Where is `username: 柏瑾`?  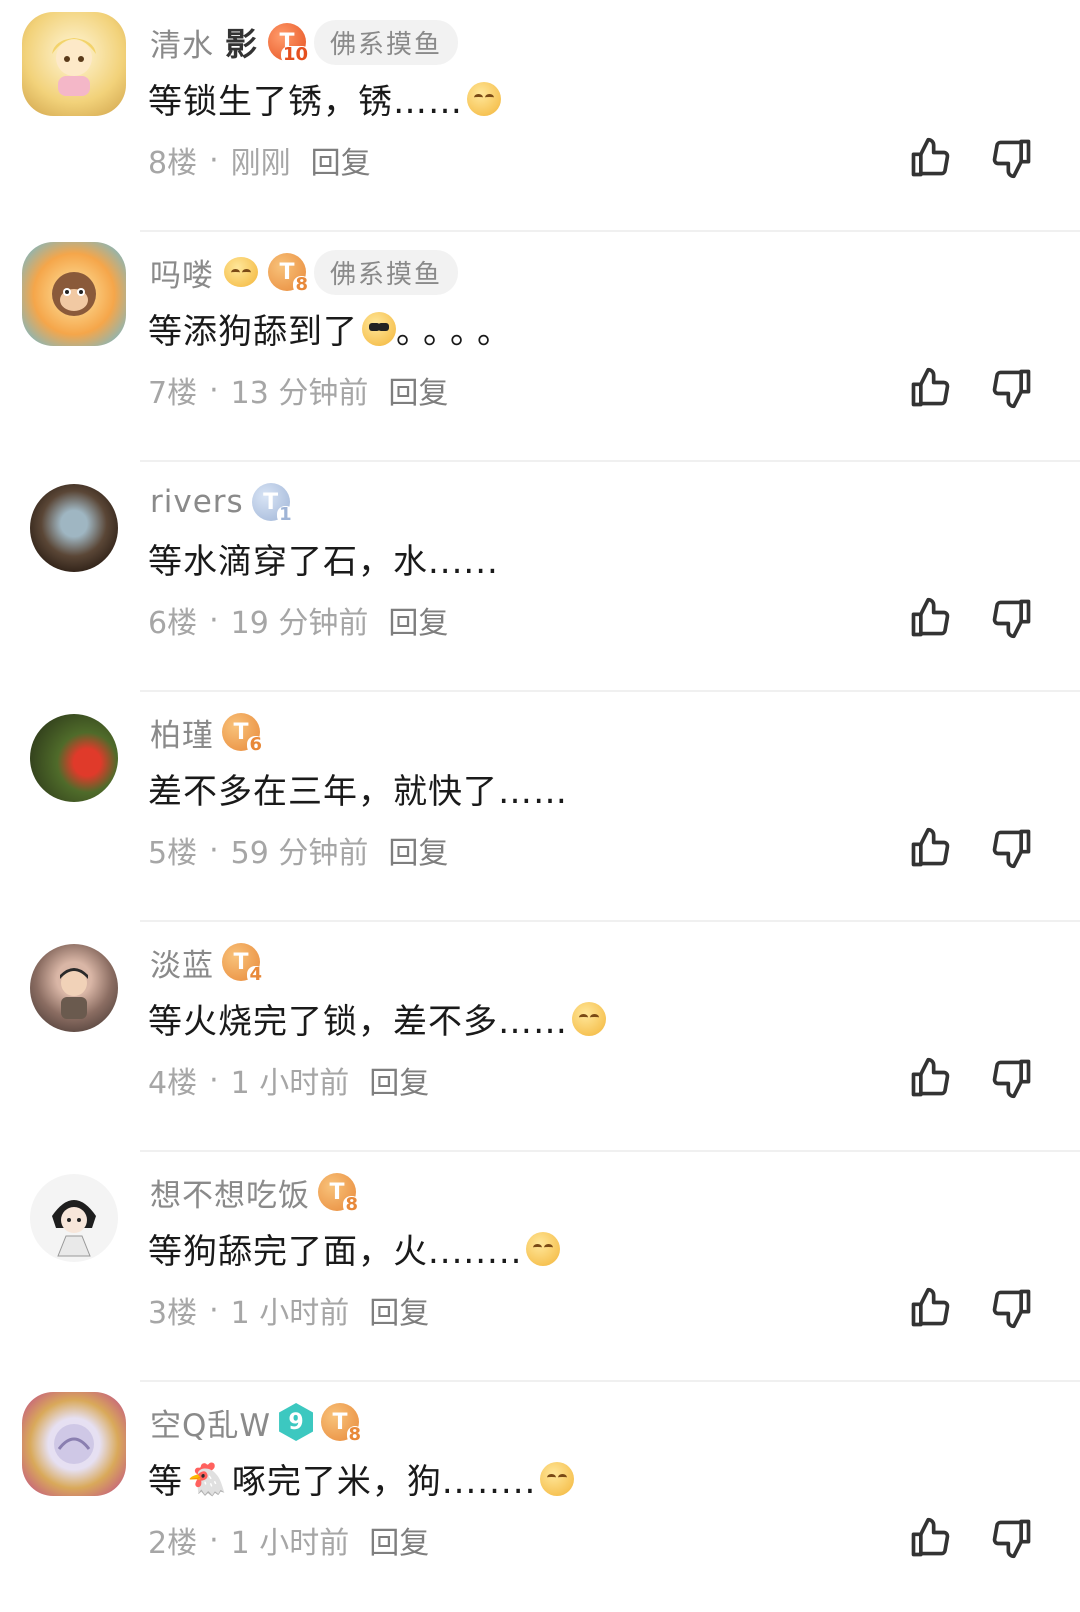 username: 柏瑾 is located at coordinates (182, 732).